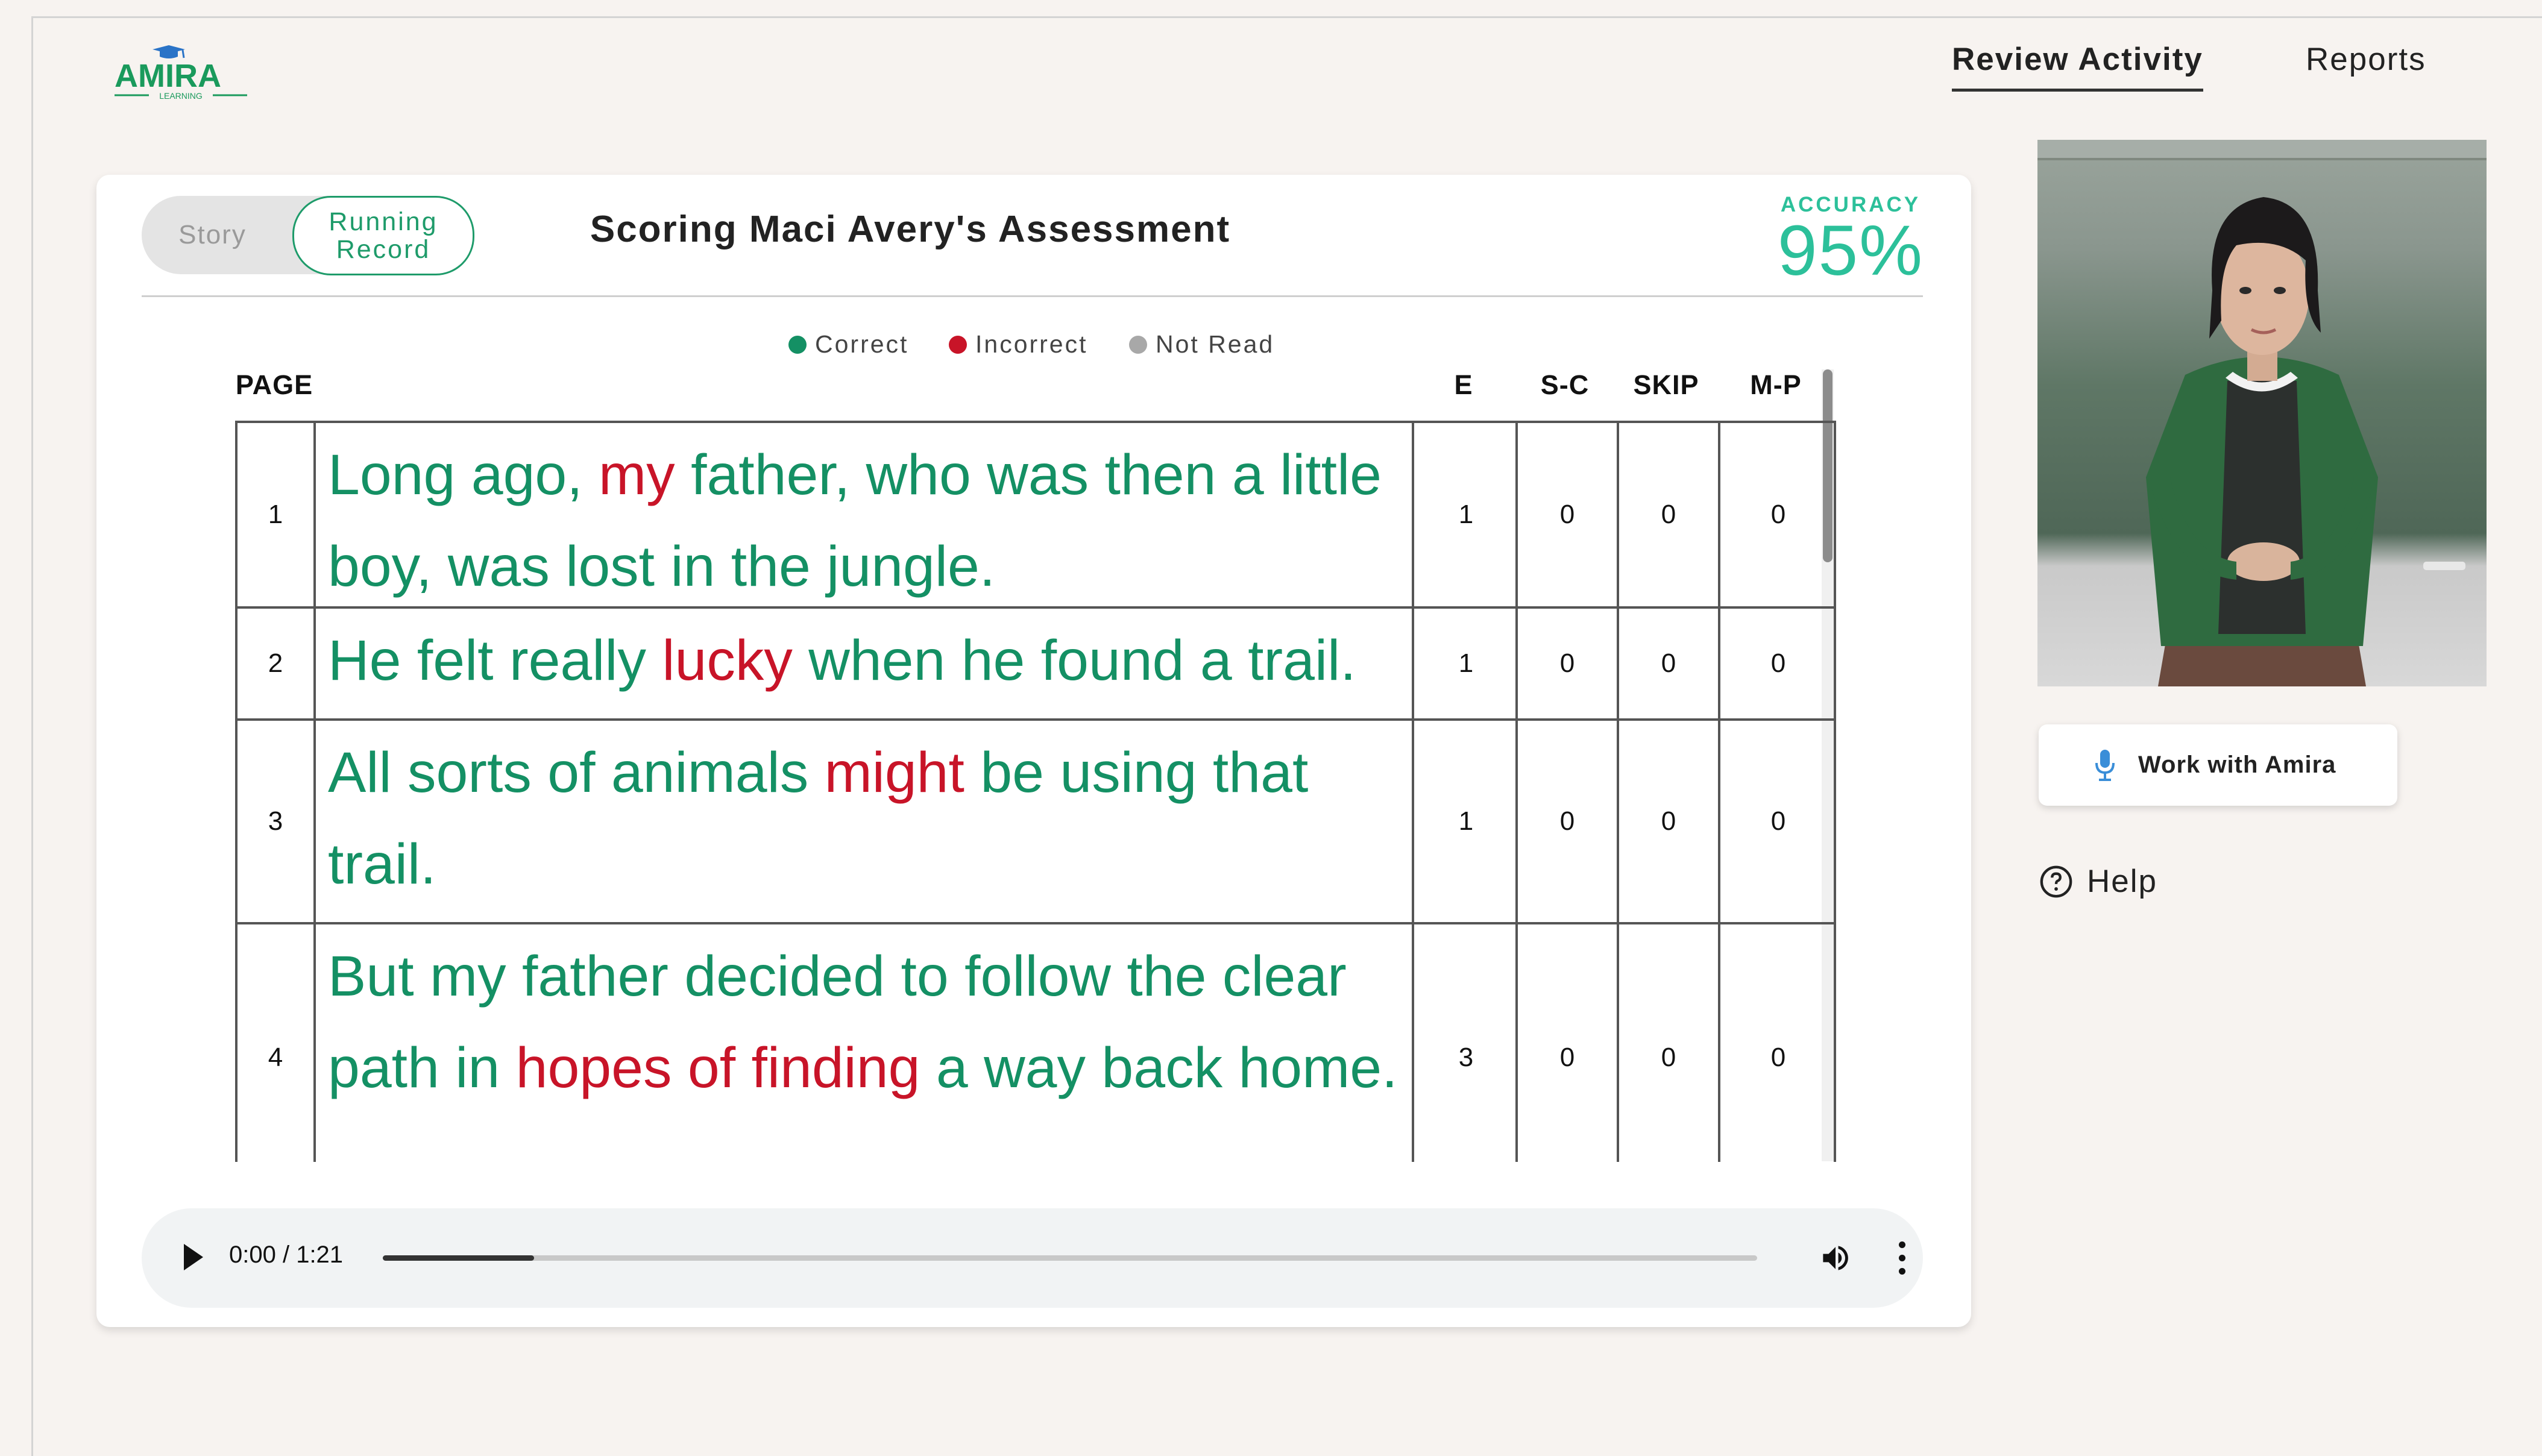 This screenshot has width=2542, height=1456. Describe the element at coordinates (1032, 344) in the screenshot. I see `legend-incorrect-label: Incorrect` at that location.